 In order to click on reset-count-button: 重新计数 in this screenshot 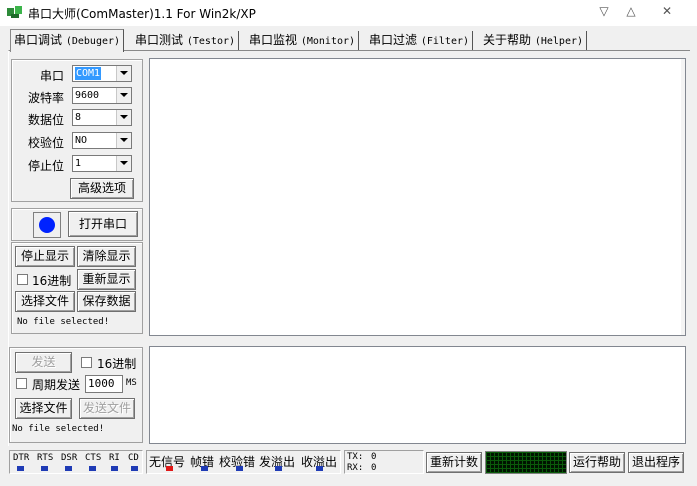, I will do `click(454, 462)`.